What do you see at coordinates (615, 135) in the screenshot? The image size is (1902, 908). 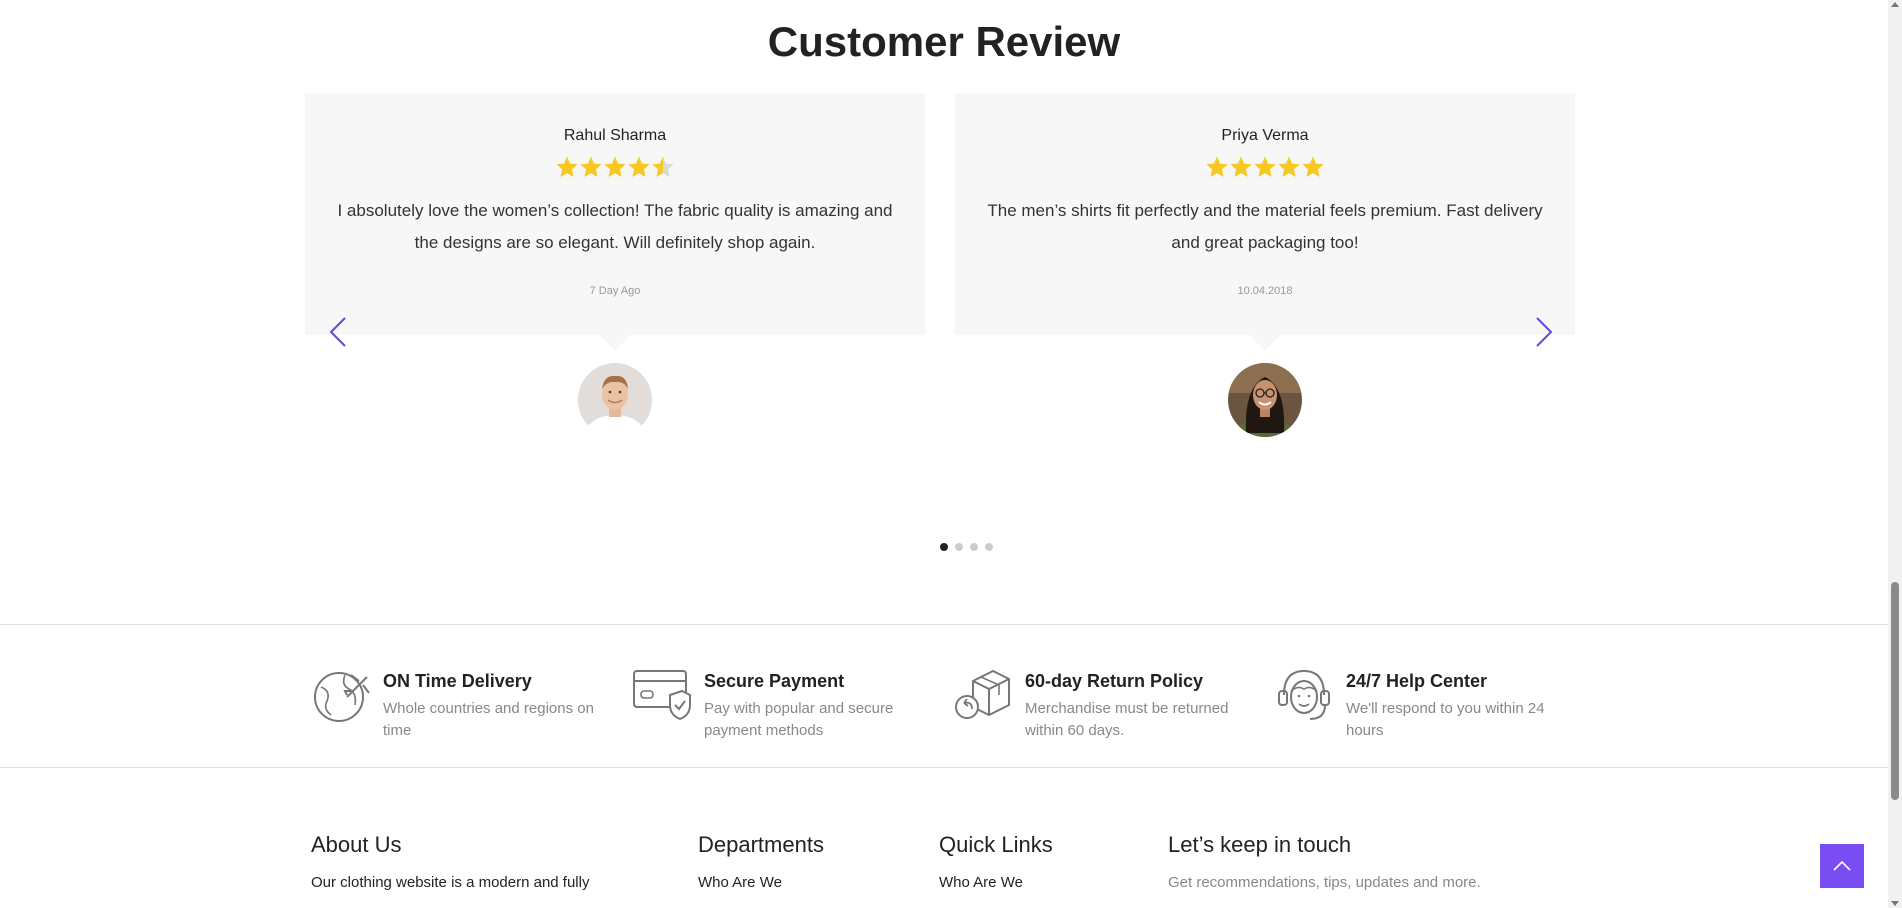 I see `reviewer-name: Rahul Sharma` at bounding box center [615, 135].